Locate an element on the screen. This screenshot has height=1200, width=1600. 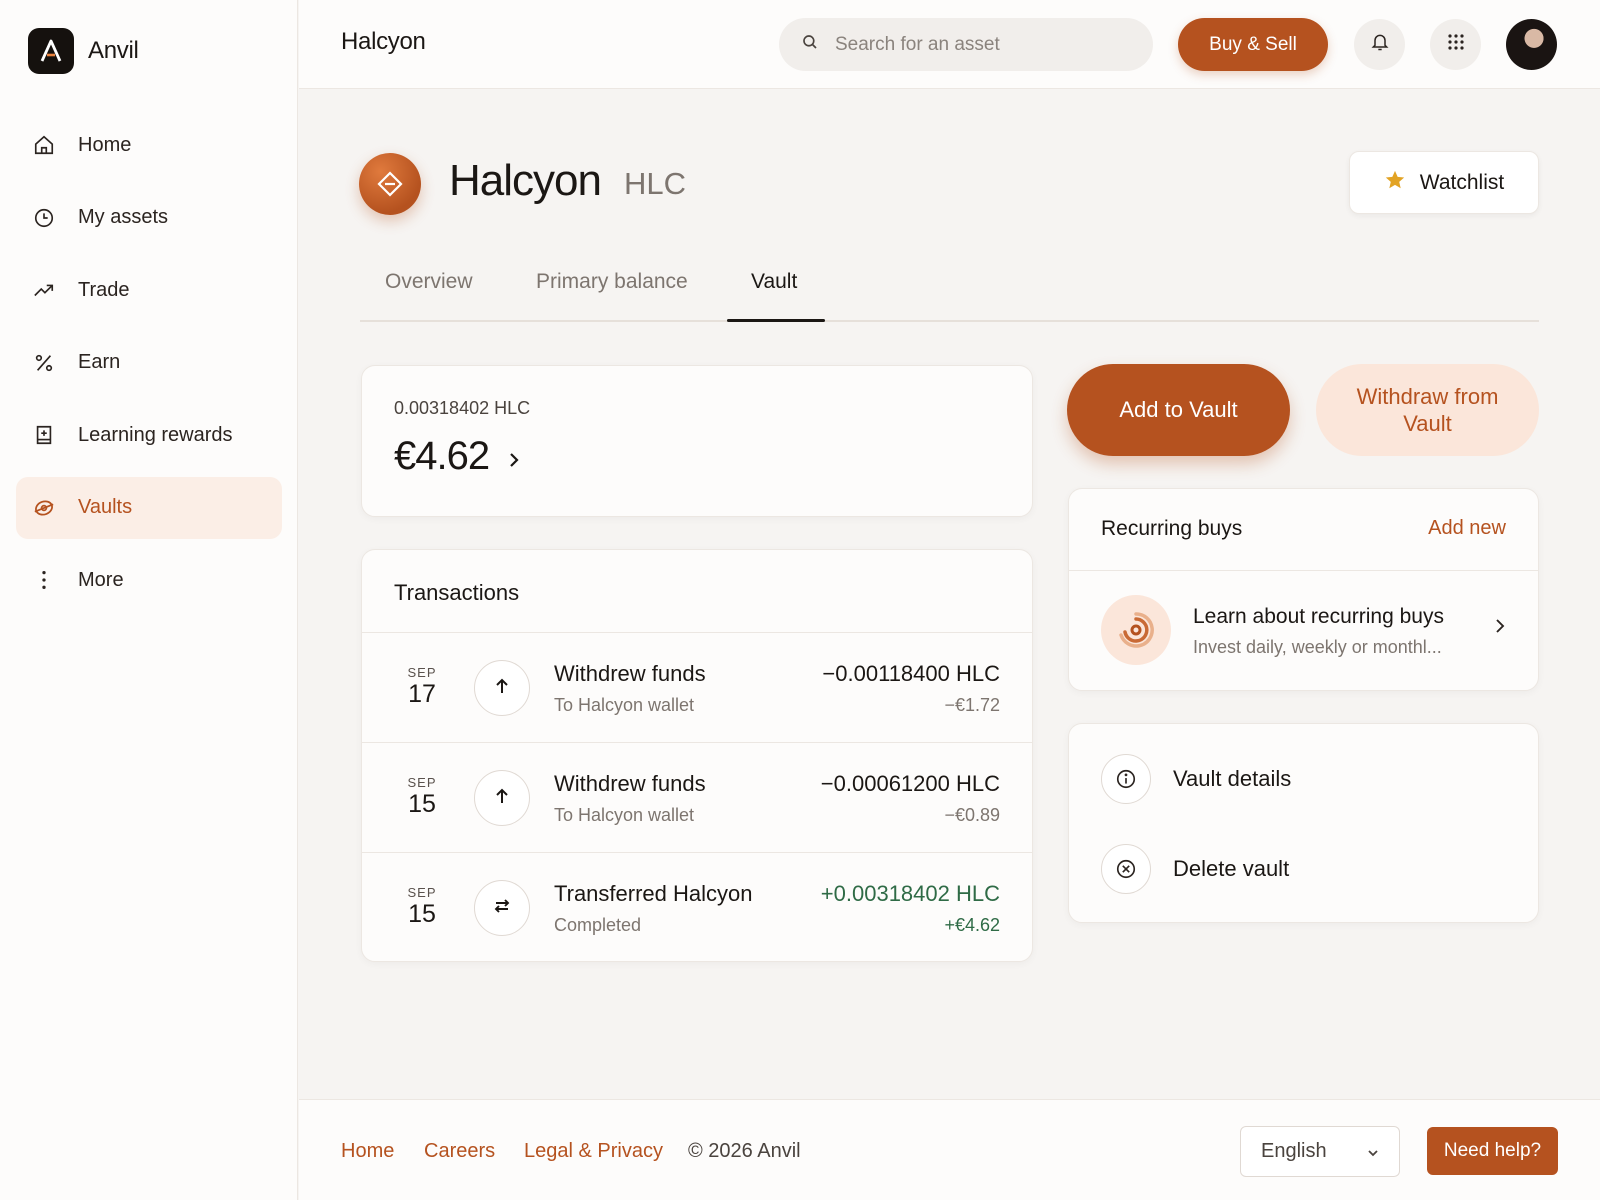
recurring-spiral-icon is located at coordinates (1136, 630).